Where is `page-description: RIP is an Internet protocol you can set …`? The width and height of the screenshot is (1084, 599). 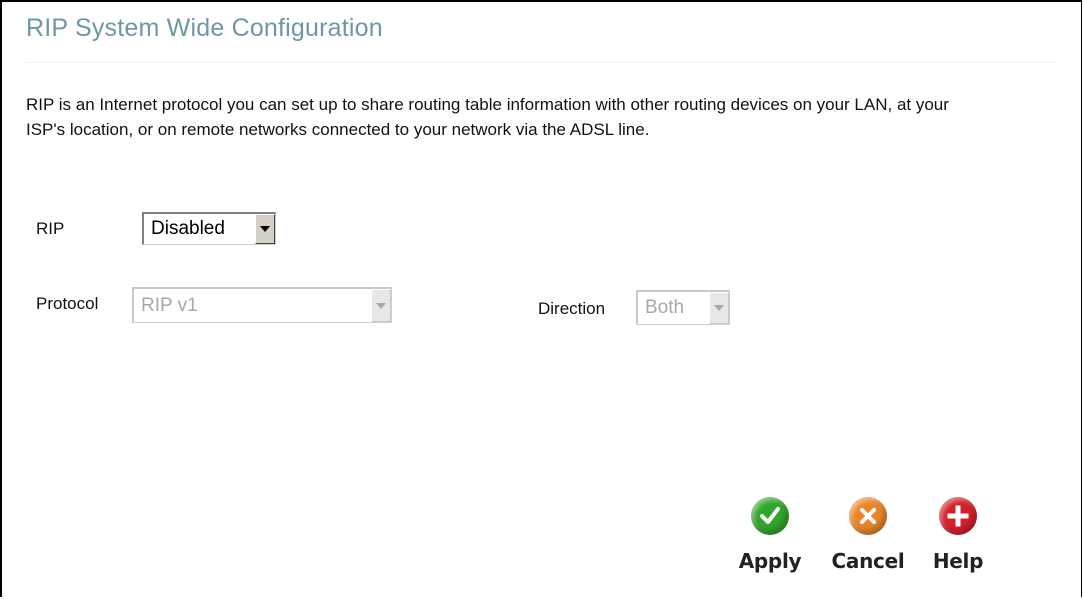
page-description: RIP is an Internet protocol you can set … is located at coordinates (487, 117).